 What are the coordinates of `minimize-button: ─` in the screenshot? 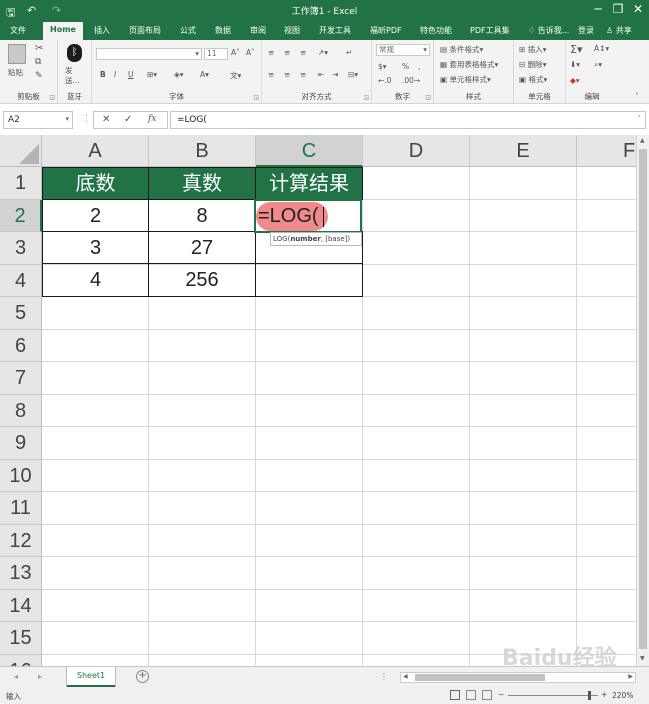 It's located at (598, 9).